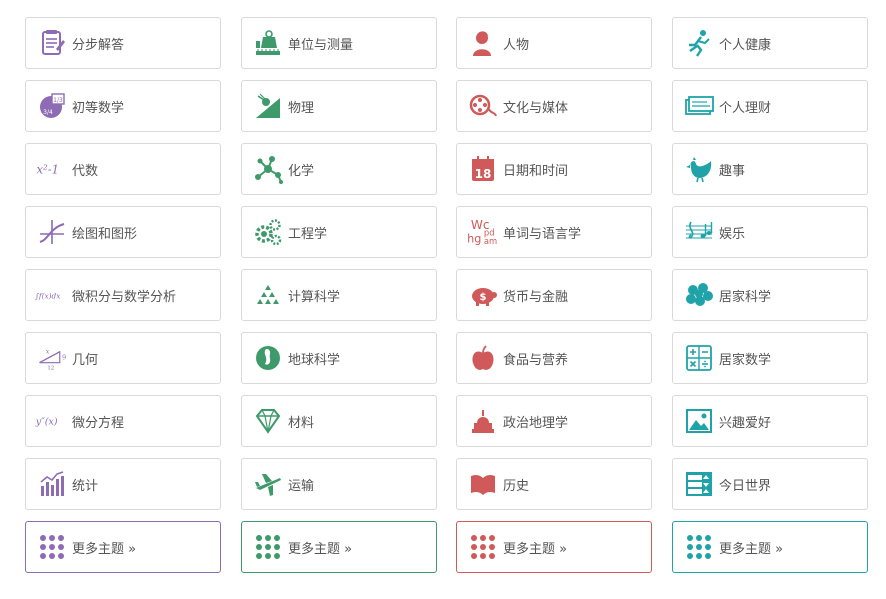 This screenshot has width=886, height=599. I want to click on topic-tile: 运输, so click(339, 484).